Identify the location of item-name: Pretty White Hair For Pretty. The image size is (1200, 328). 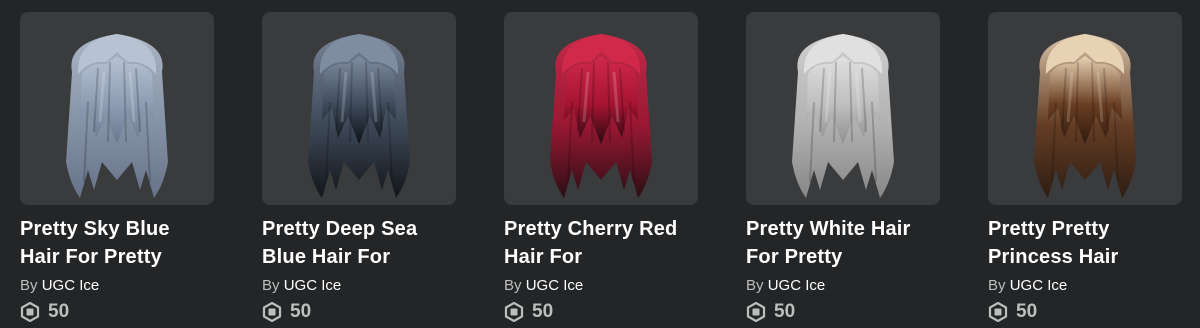
(843, 243).